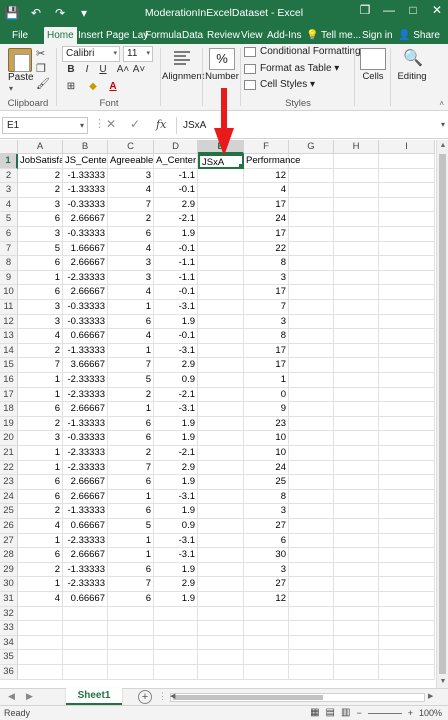 The height and width of the screenshot is (720, 448). Describe the element at coordinates (9, 614) in the screenshot. I see `row-header-32: 32` at that location.